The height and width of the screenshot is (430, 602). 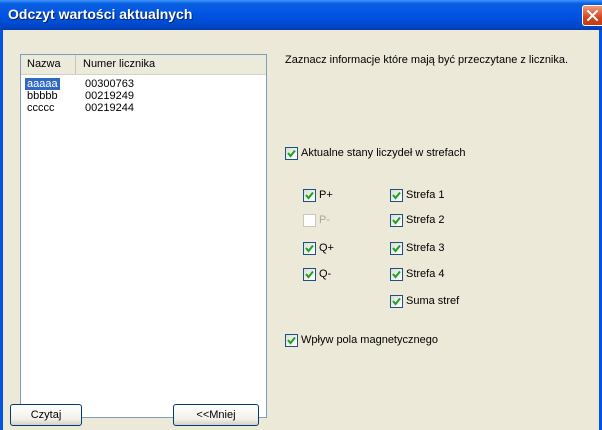 I want to click on list-item: bbbbb 00219249, so click(x=143, y=96).